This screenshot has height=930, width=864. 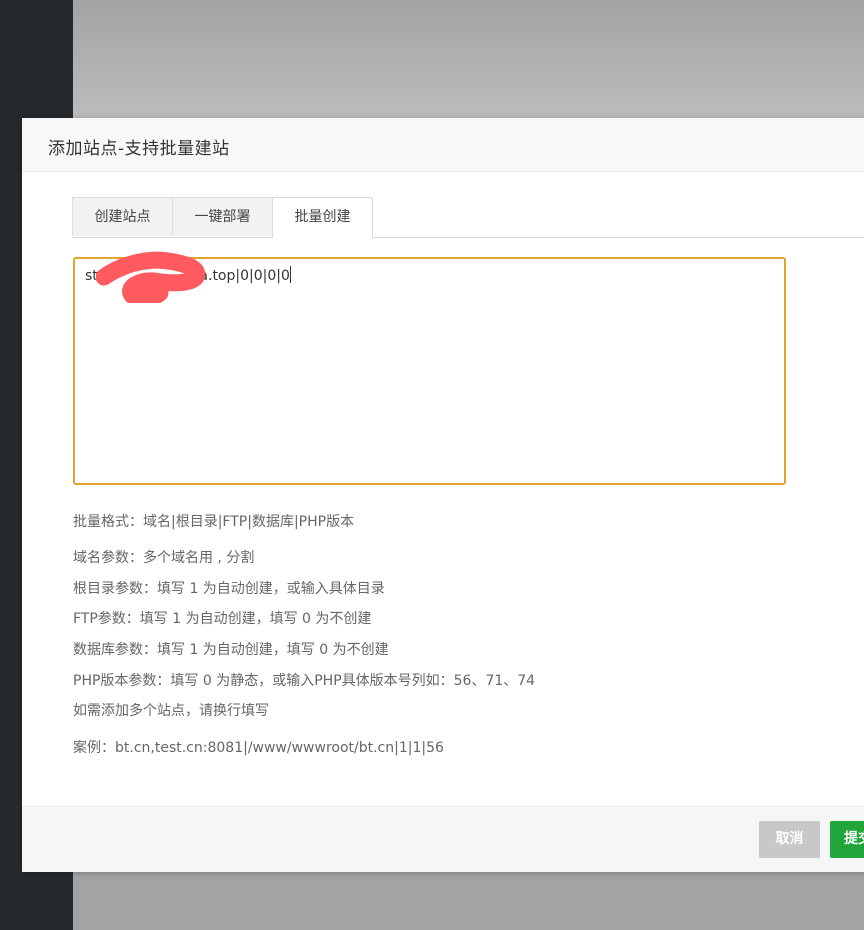 What do you see at coordinates (468, 217) in the screenshot?
I see `tab-bar: 创建站点 一键部署 批量创建` at bounding box center [468, 217].